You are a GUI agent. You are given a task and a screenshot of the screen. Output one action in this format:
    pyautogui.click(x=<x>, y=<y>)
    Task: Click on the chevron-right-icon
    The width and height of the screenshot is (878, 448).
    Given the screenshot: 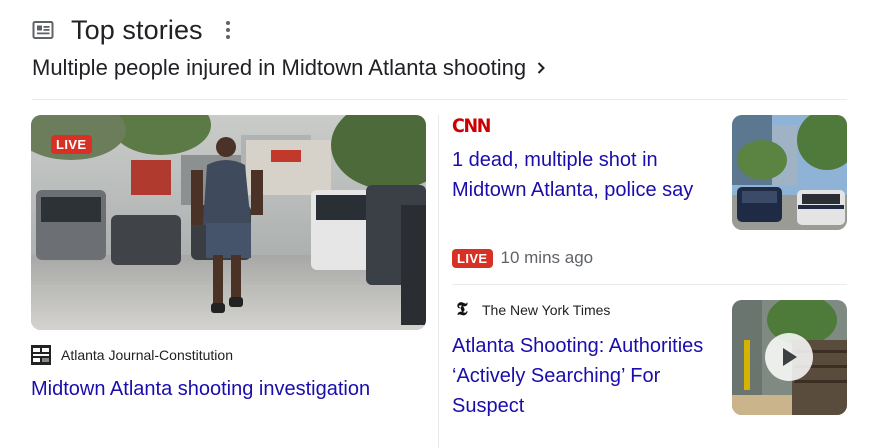 What is the action you would take?
    pyautogui.click(x=541, y=68)
    